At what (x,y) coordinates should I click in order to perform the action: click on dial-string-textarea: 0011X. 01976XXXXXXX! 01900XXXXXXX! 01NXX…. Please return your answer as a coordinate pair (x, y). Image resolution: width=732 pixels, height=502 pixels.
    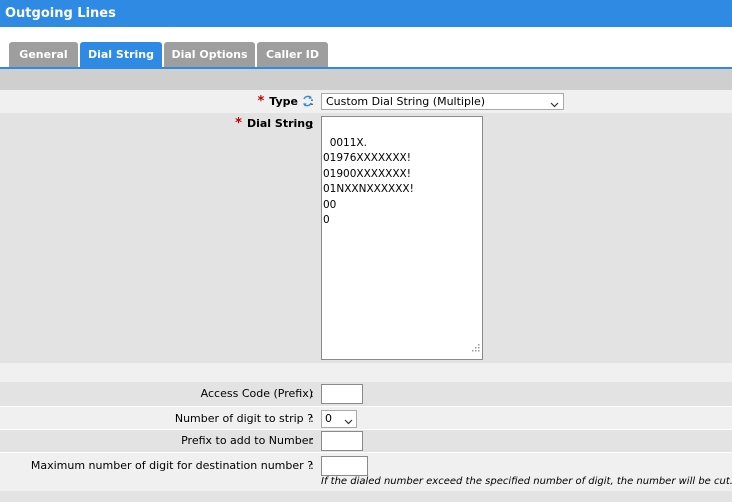
    Looking at the image, I should click on (402, 238).